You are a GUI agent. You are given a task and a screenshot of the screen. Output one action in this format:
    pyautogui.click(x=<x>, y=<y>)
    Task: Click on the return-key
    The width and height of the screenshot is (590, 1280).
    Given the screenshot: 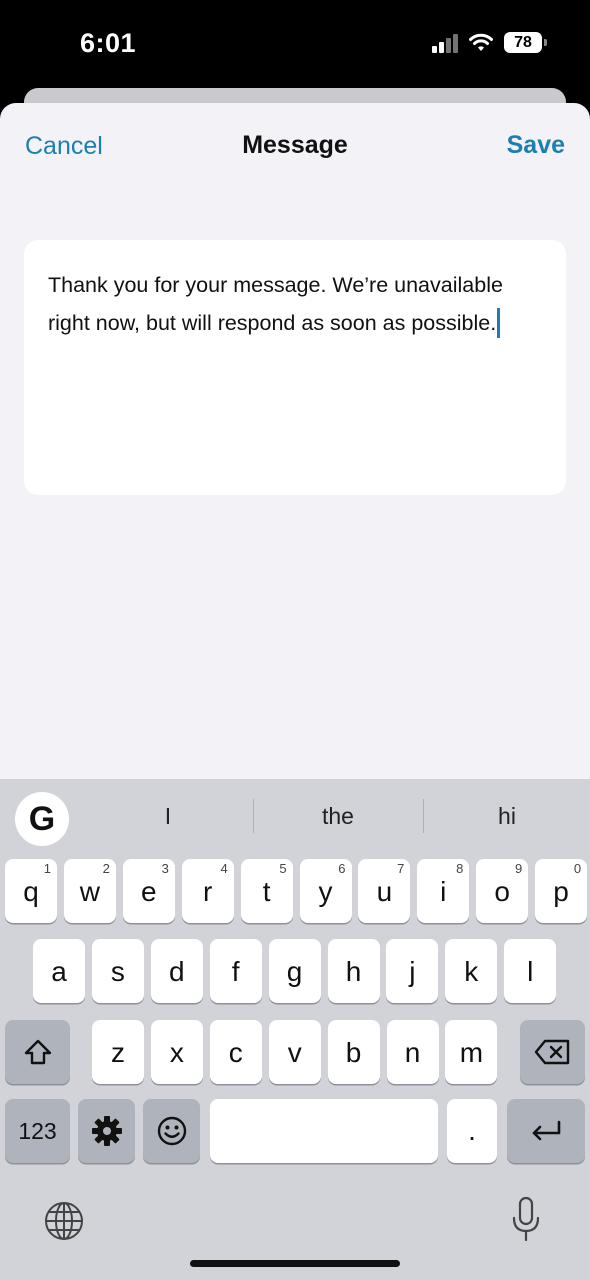 What is the action you would take?
    pyautogui.click(x=546, y=1131)
    